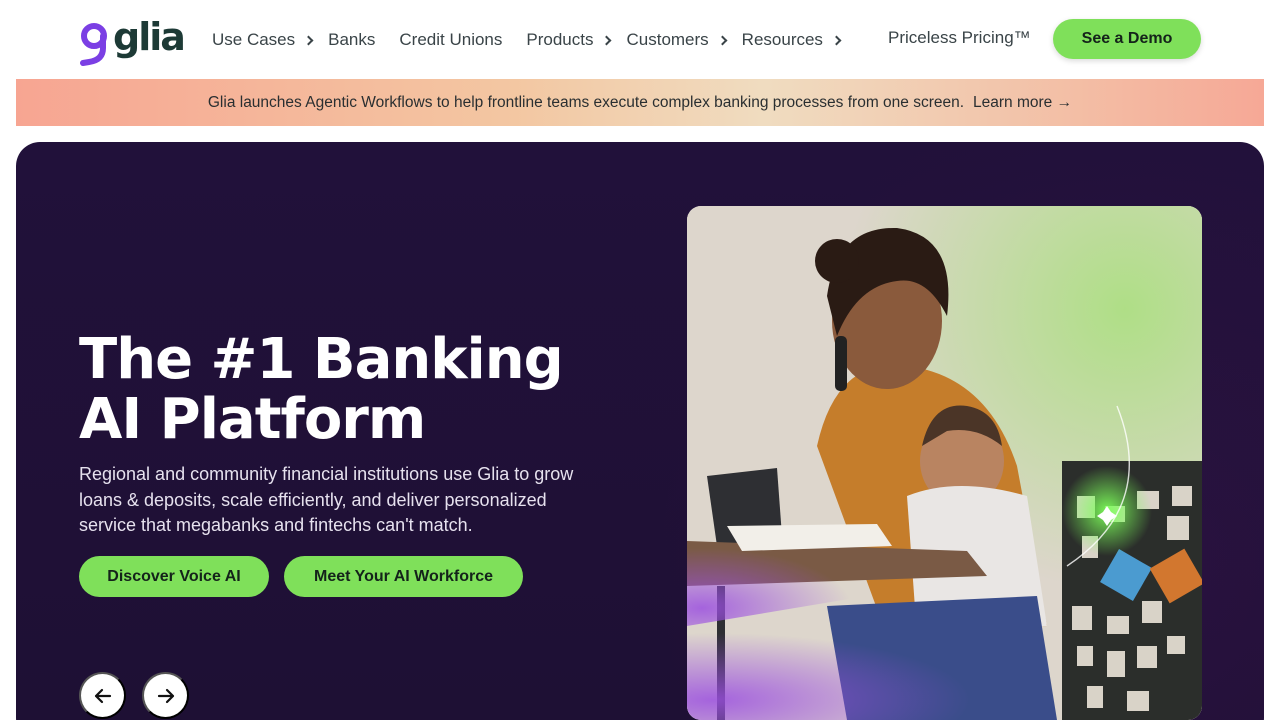  I want to click on nav-item-banks: Banks, so click(351, 40).